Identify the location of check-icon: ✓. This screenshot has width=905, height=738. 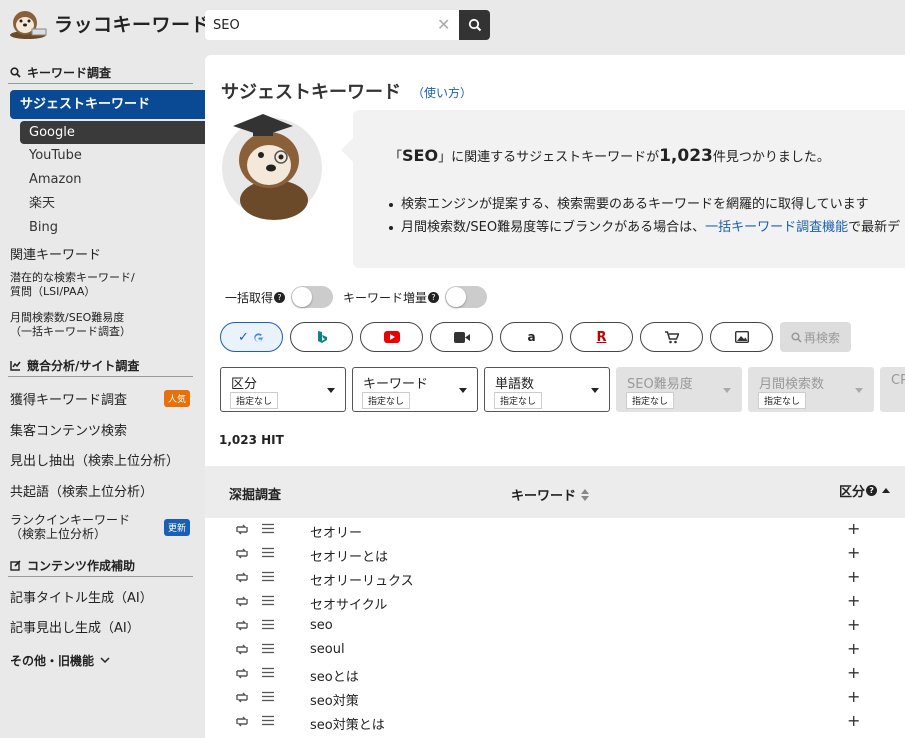
(243, 337).